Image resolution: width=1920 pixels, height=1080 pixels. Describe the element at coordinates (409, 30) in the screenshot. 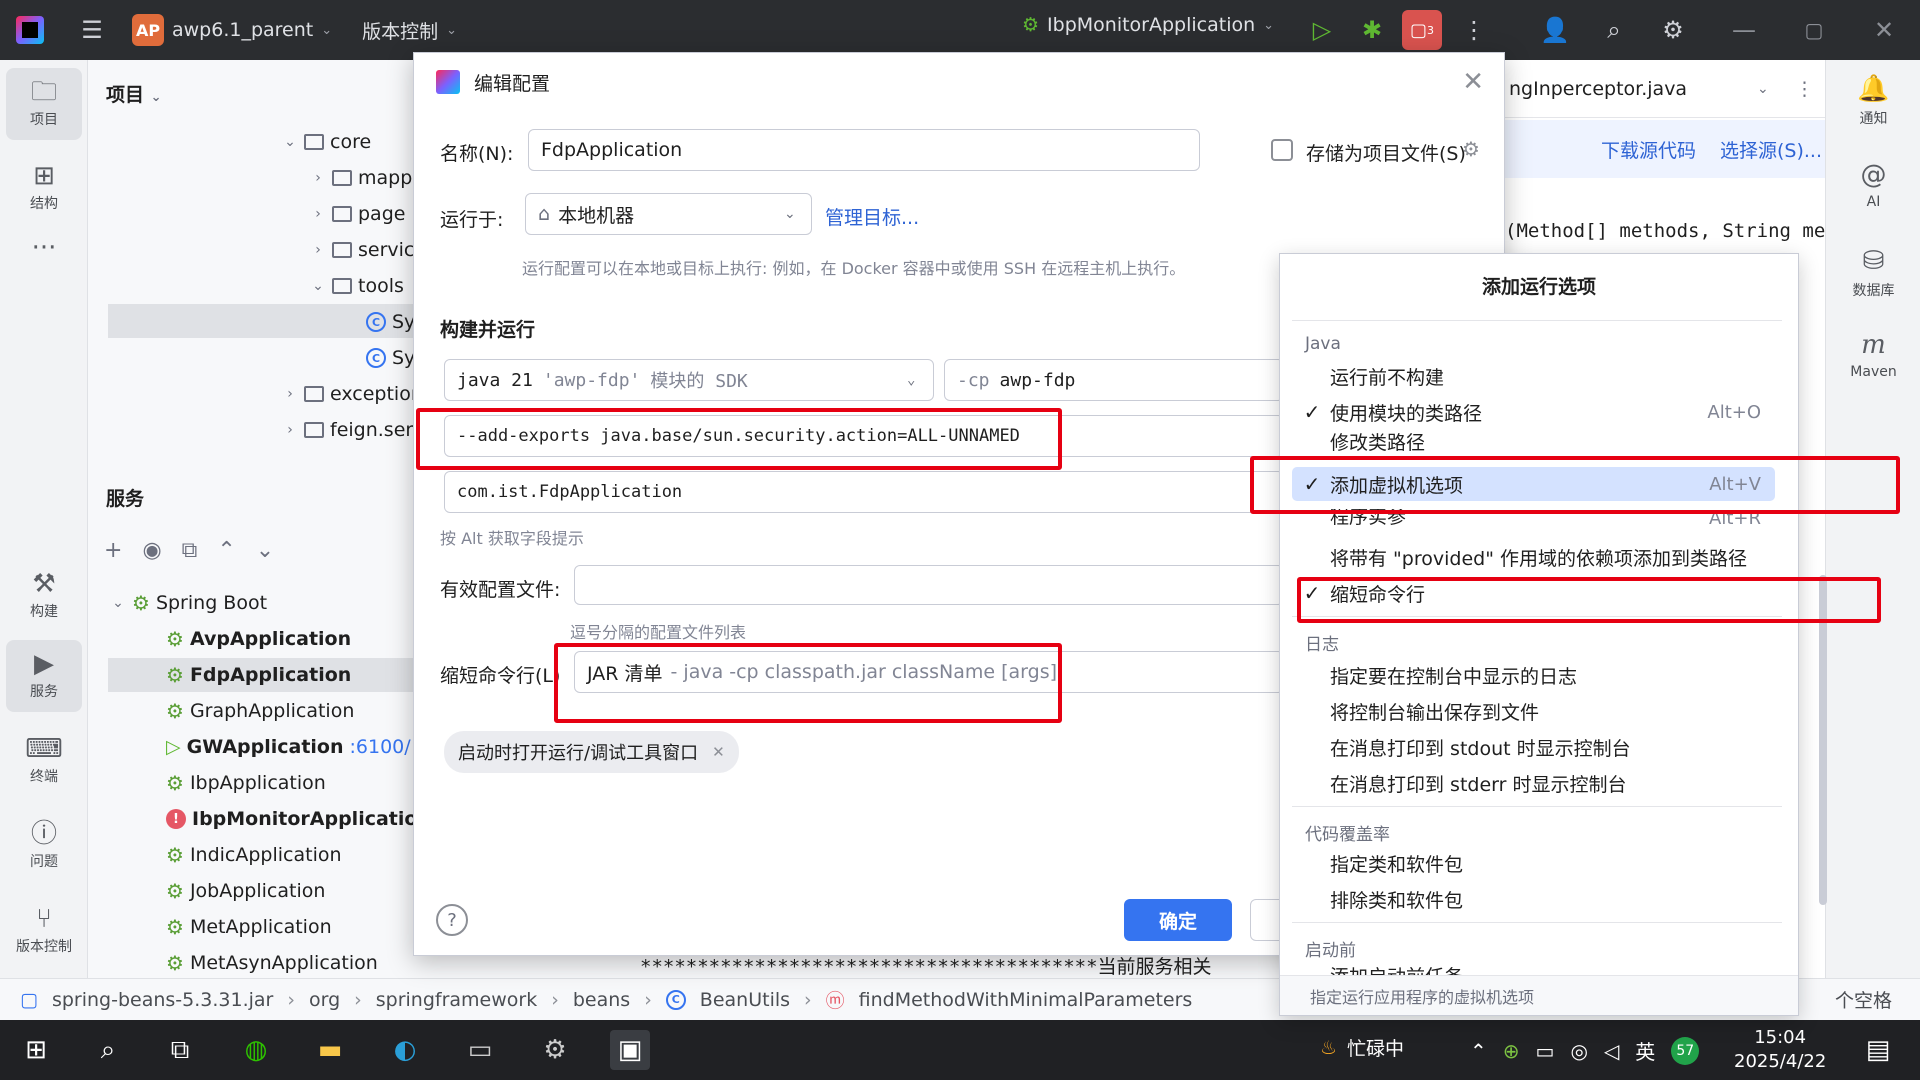

I see `vcs-menu: 版本控制 ⌄` at that location.